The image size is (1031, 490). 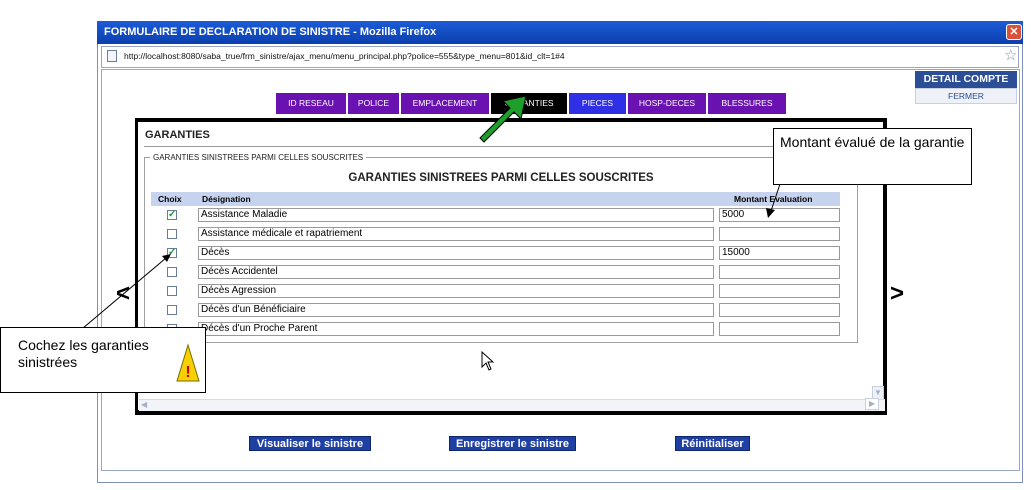 What do you see at coordinates (83, 353) in the screenshot?
I see `check-callout-text: Cochez les garanties sinistrées` at bounding box center [83, 353].